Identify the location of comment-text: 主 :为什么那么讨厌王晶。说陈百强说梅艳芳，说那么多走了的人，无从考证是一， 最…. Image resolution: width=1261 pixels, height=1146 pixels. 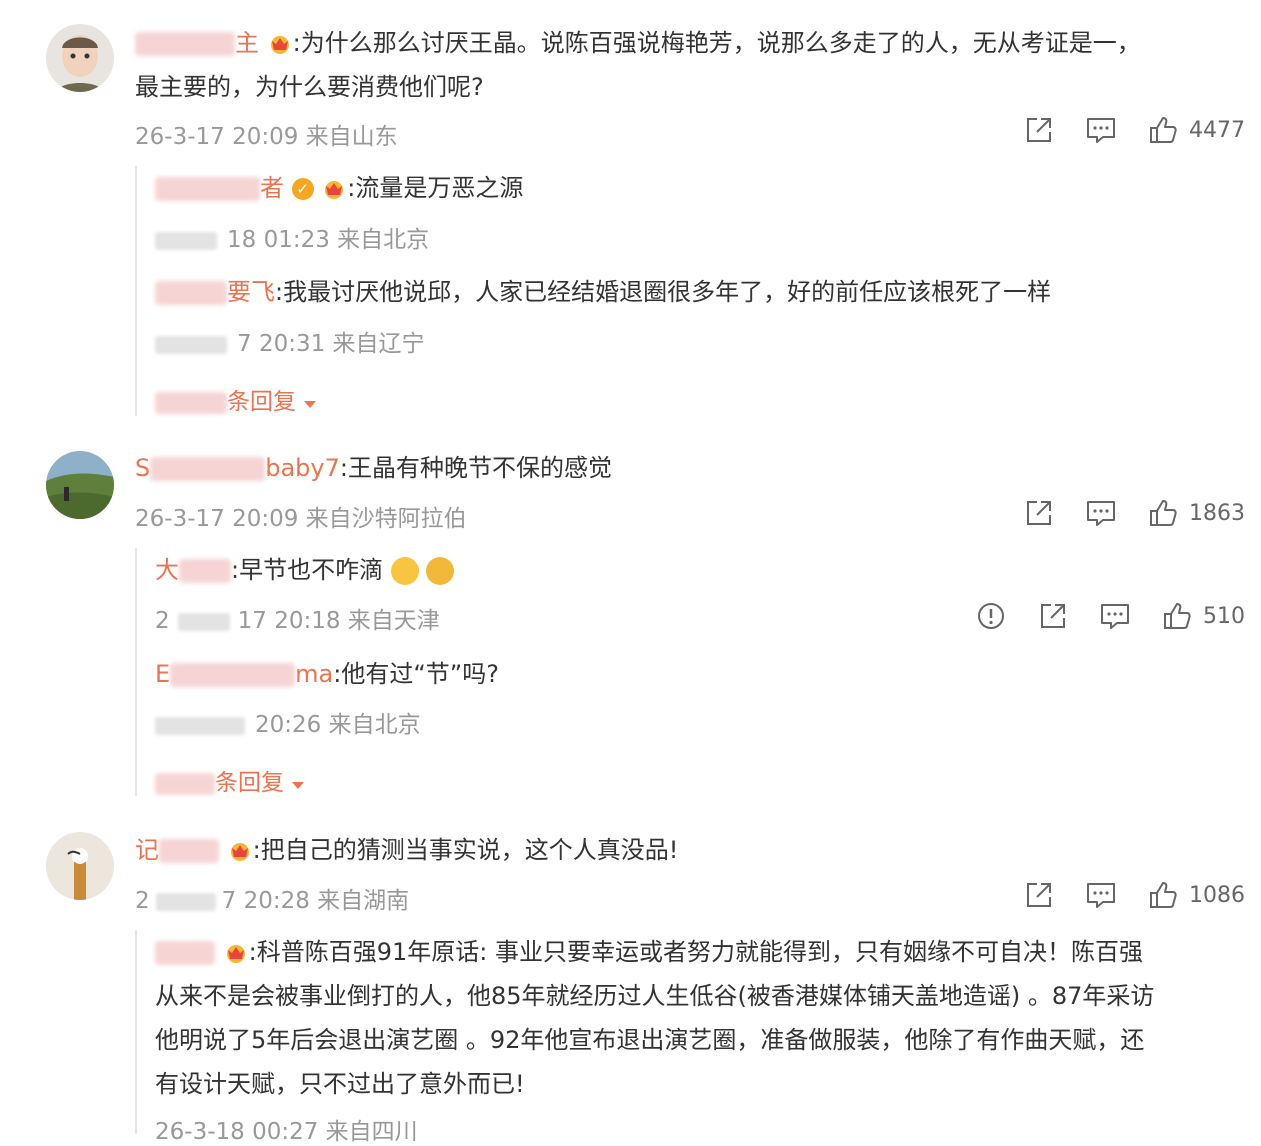
(638, 65).